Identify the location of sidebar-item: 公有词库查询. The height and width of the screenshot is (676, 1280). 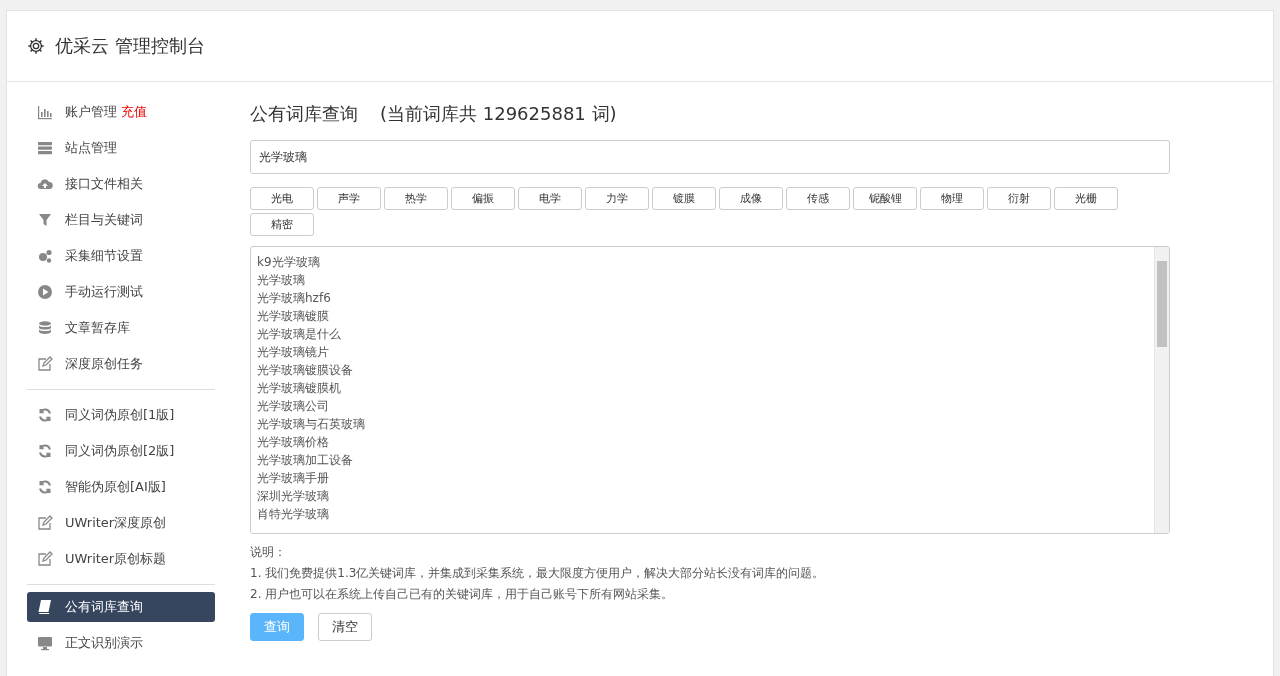
(121, 607).